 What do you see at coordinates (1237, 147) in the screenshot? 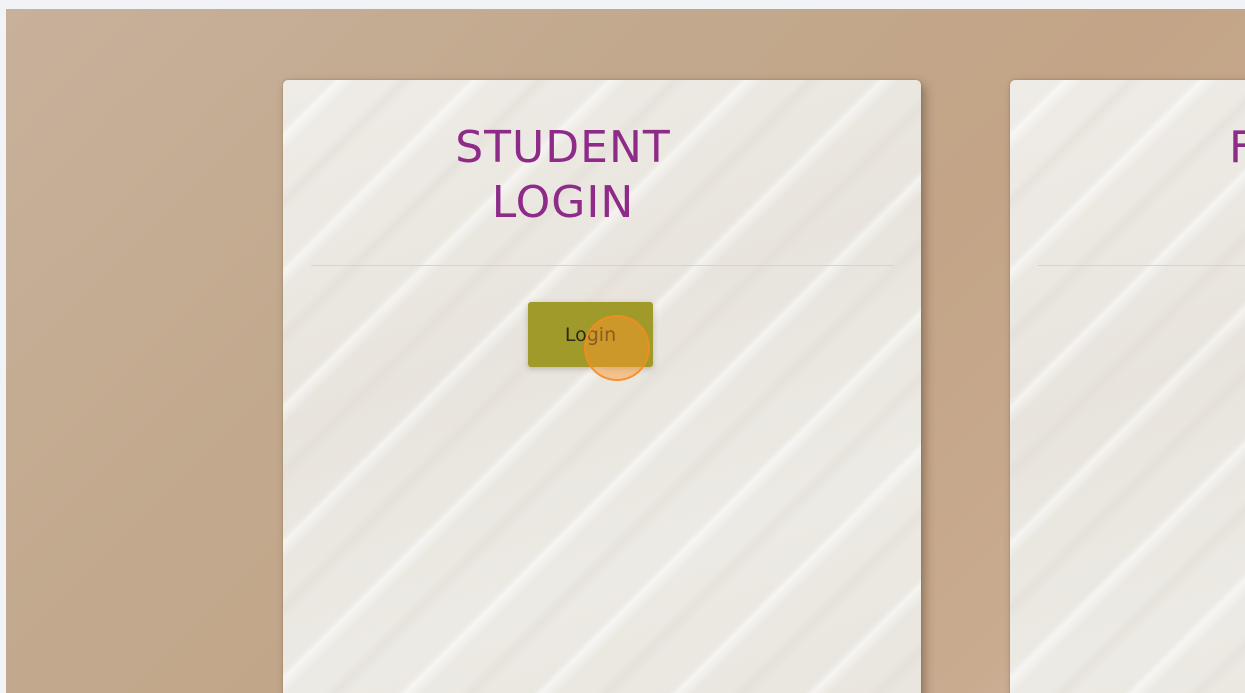
I see `second-card-title: F` at bounding box center [1237, 147].